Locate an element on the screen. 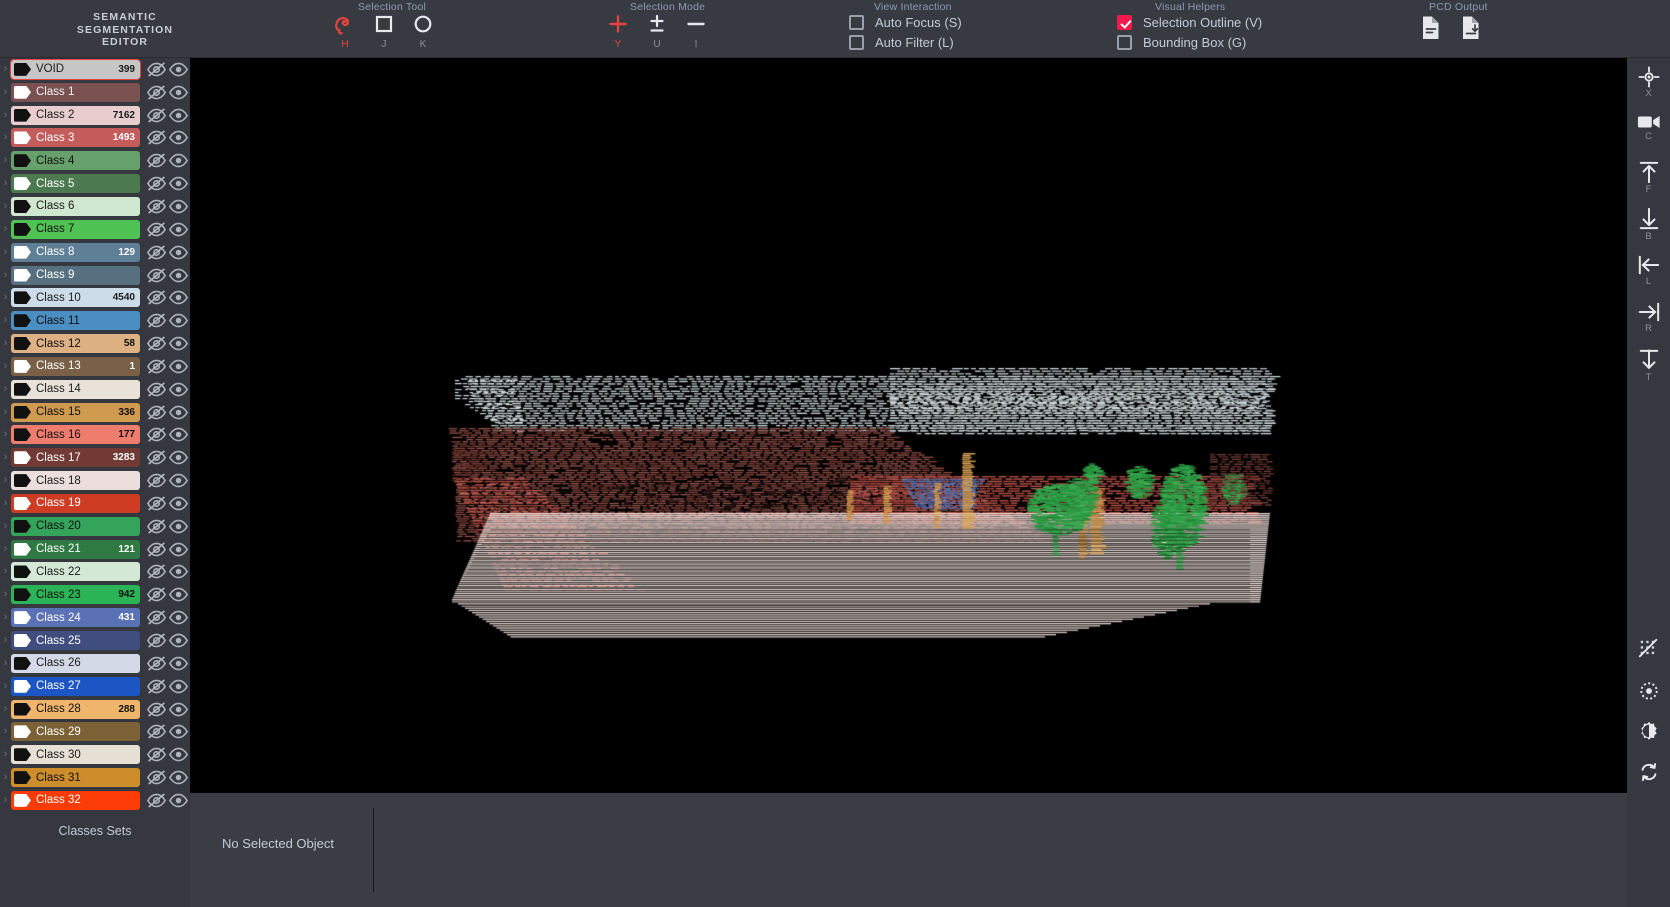  class-row: › Class 15 336 is located at coordinates (95, 412).